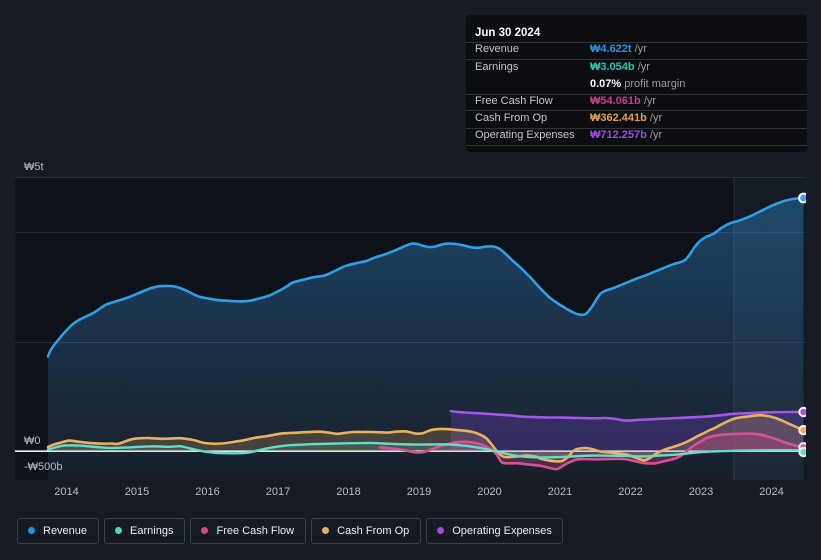 This screenshot has height=560, width=821. I want to click on svg-text: 2014, so click(66, 492).